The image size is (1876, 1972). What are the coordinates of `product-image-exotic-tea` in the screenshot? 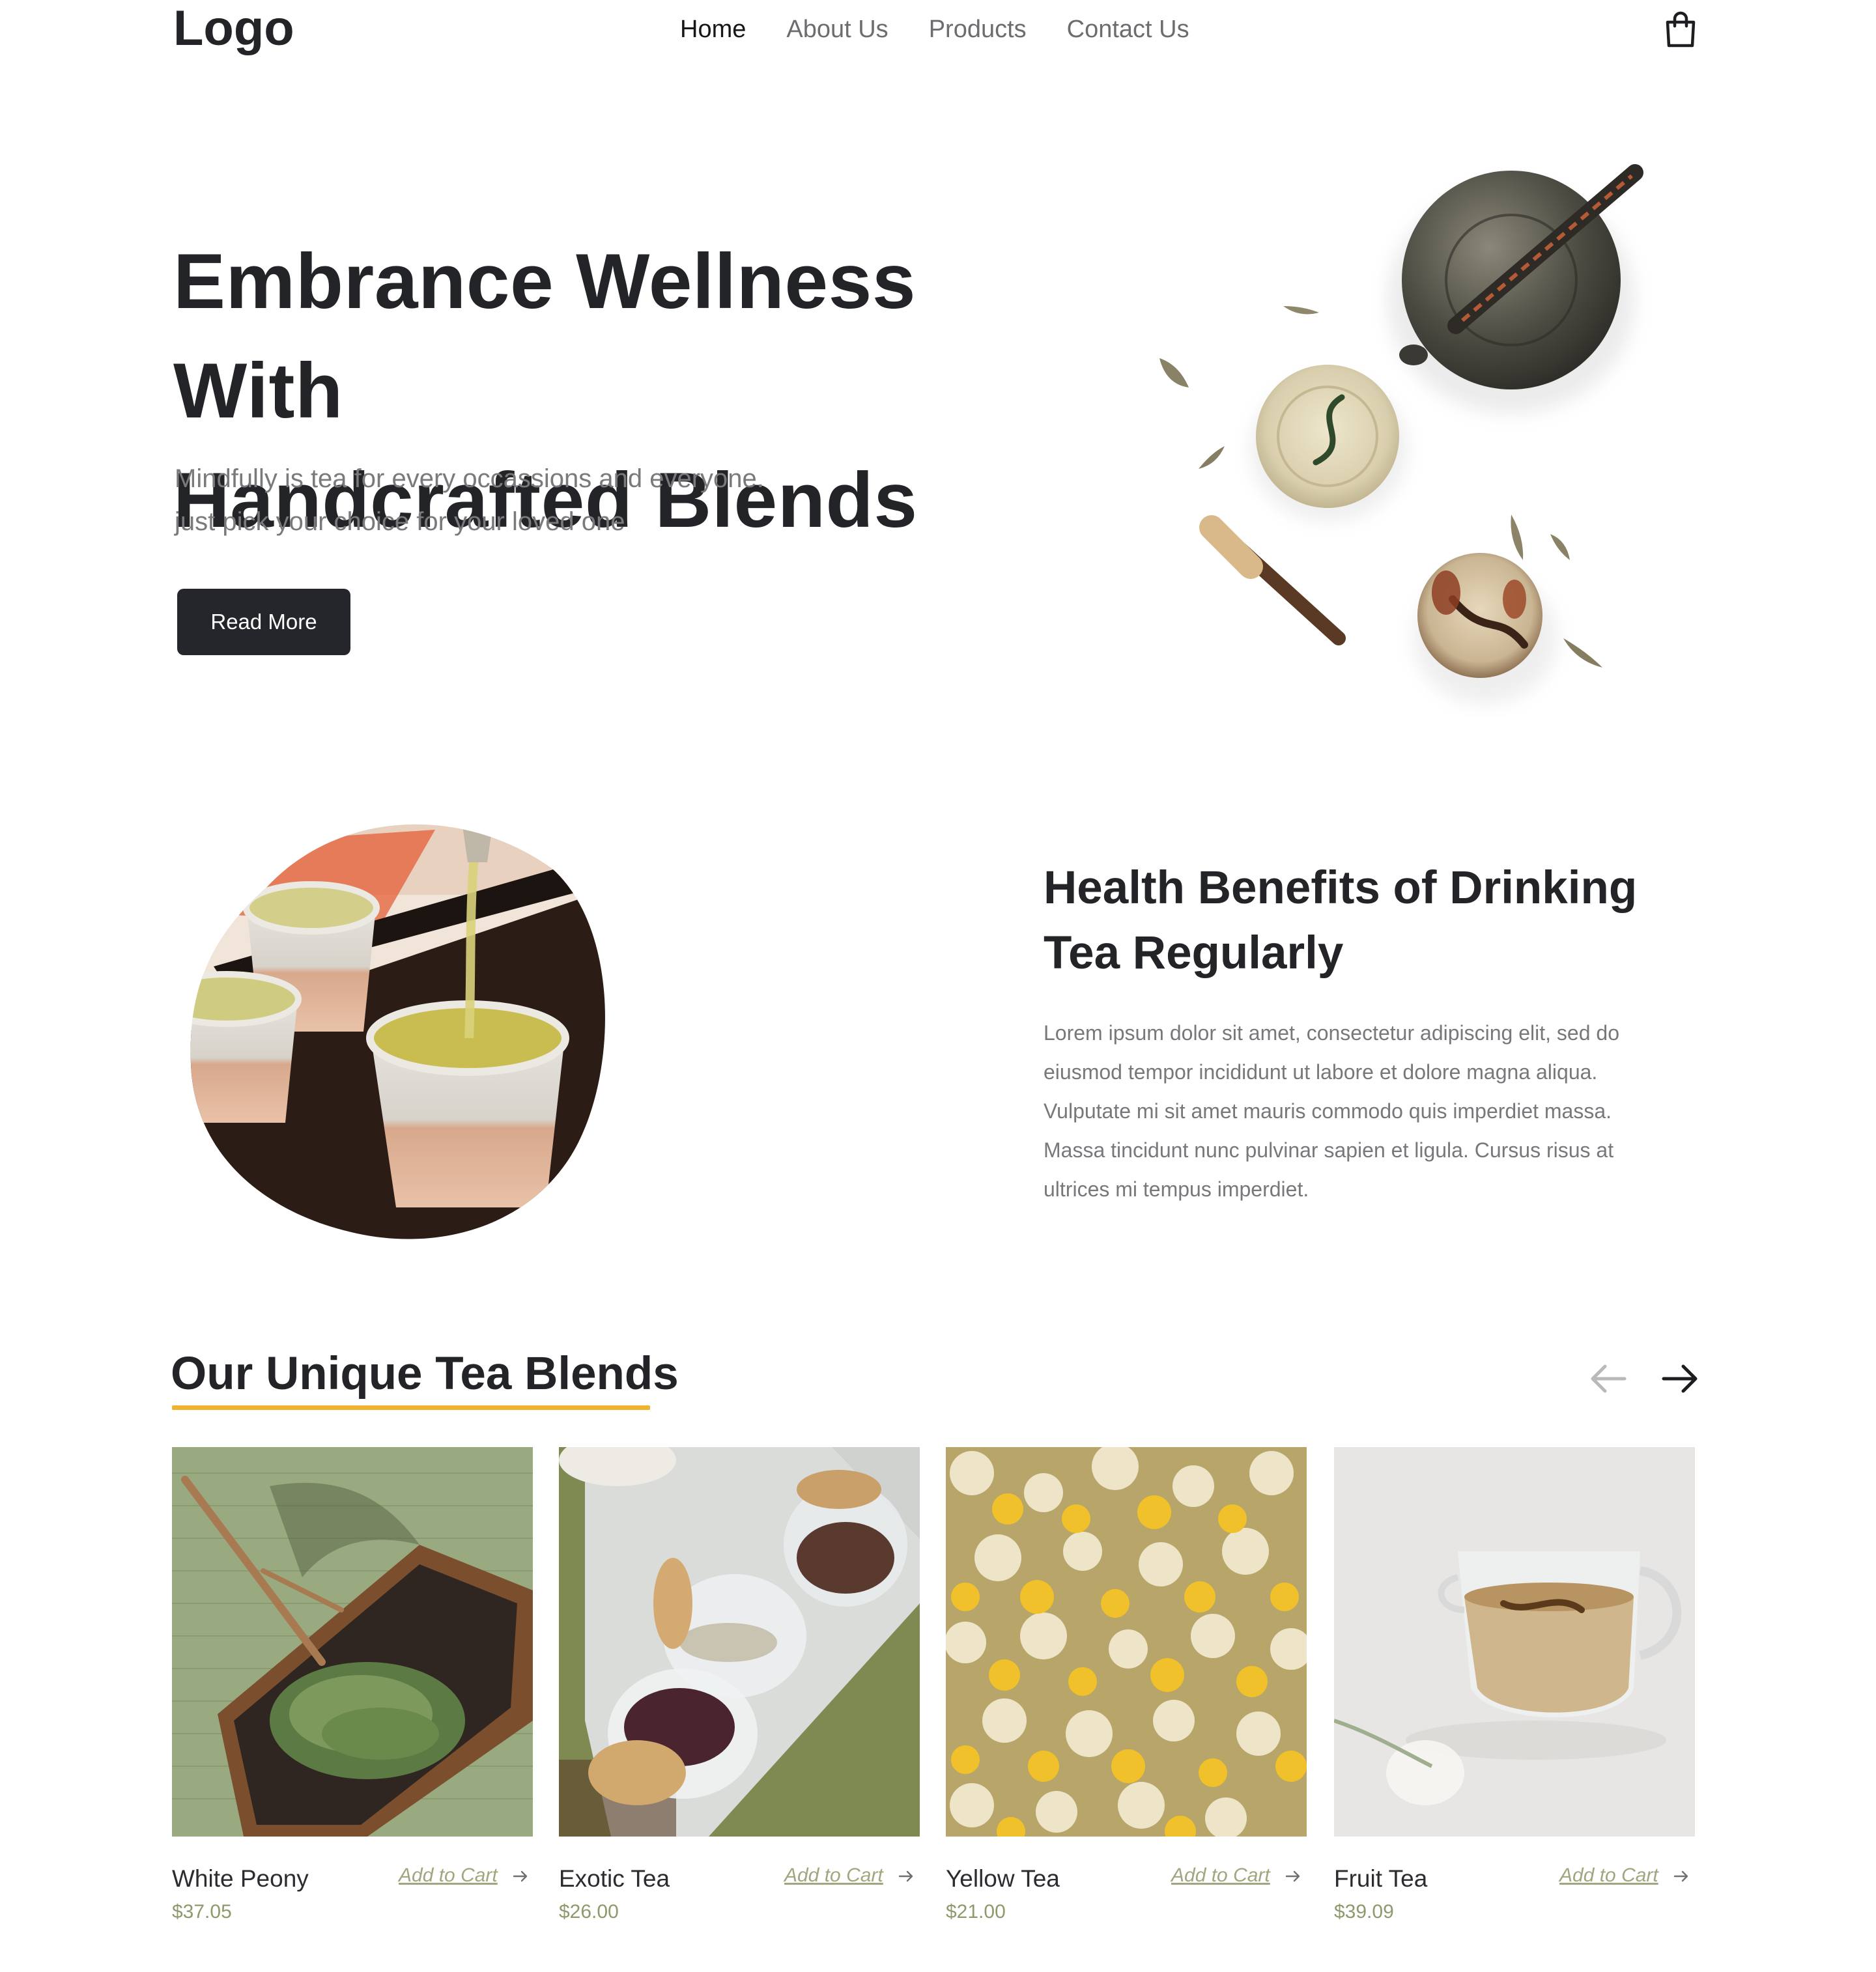 It's located at (739, 1642).